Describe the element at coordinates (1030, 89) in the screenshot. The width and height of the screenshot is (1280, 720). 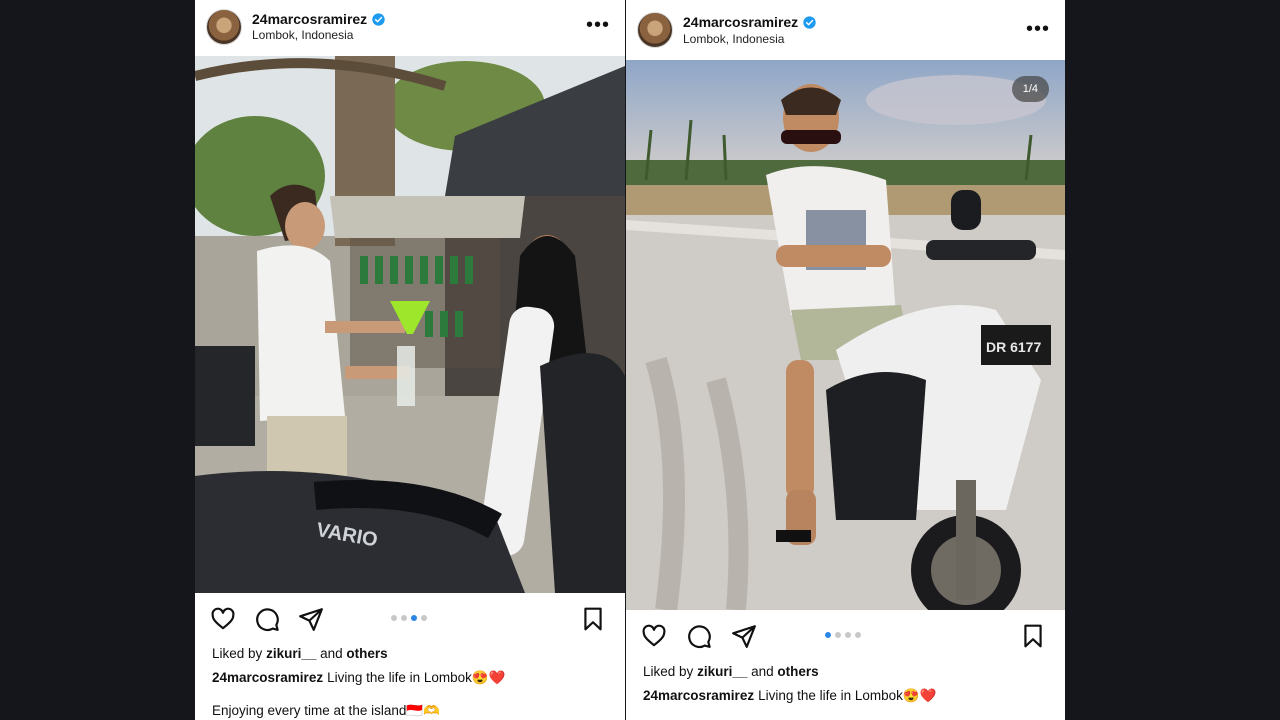
I see `carousel-counter-badge: 1/4` at that location.